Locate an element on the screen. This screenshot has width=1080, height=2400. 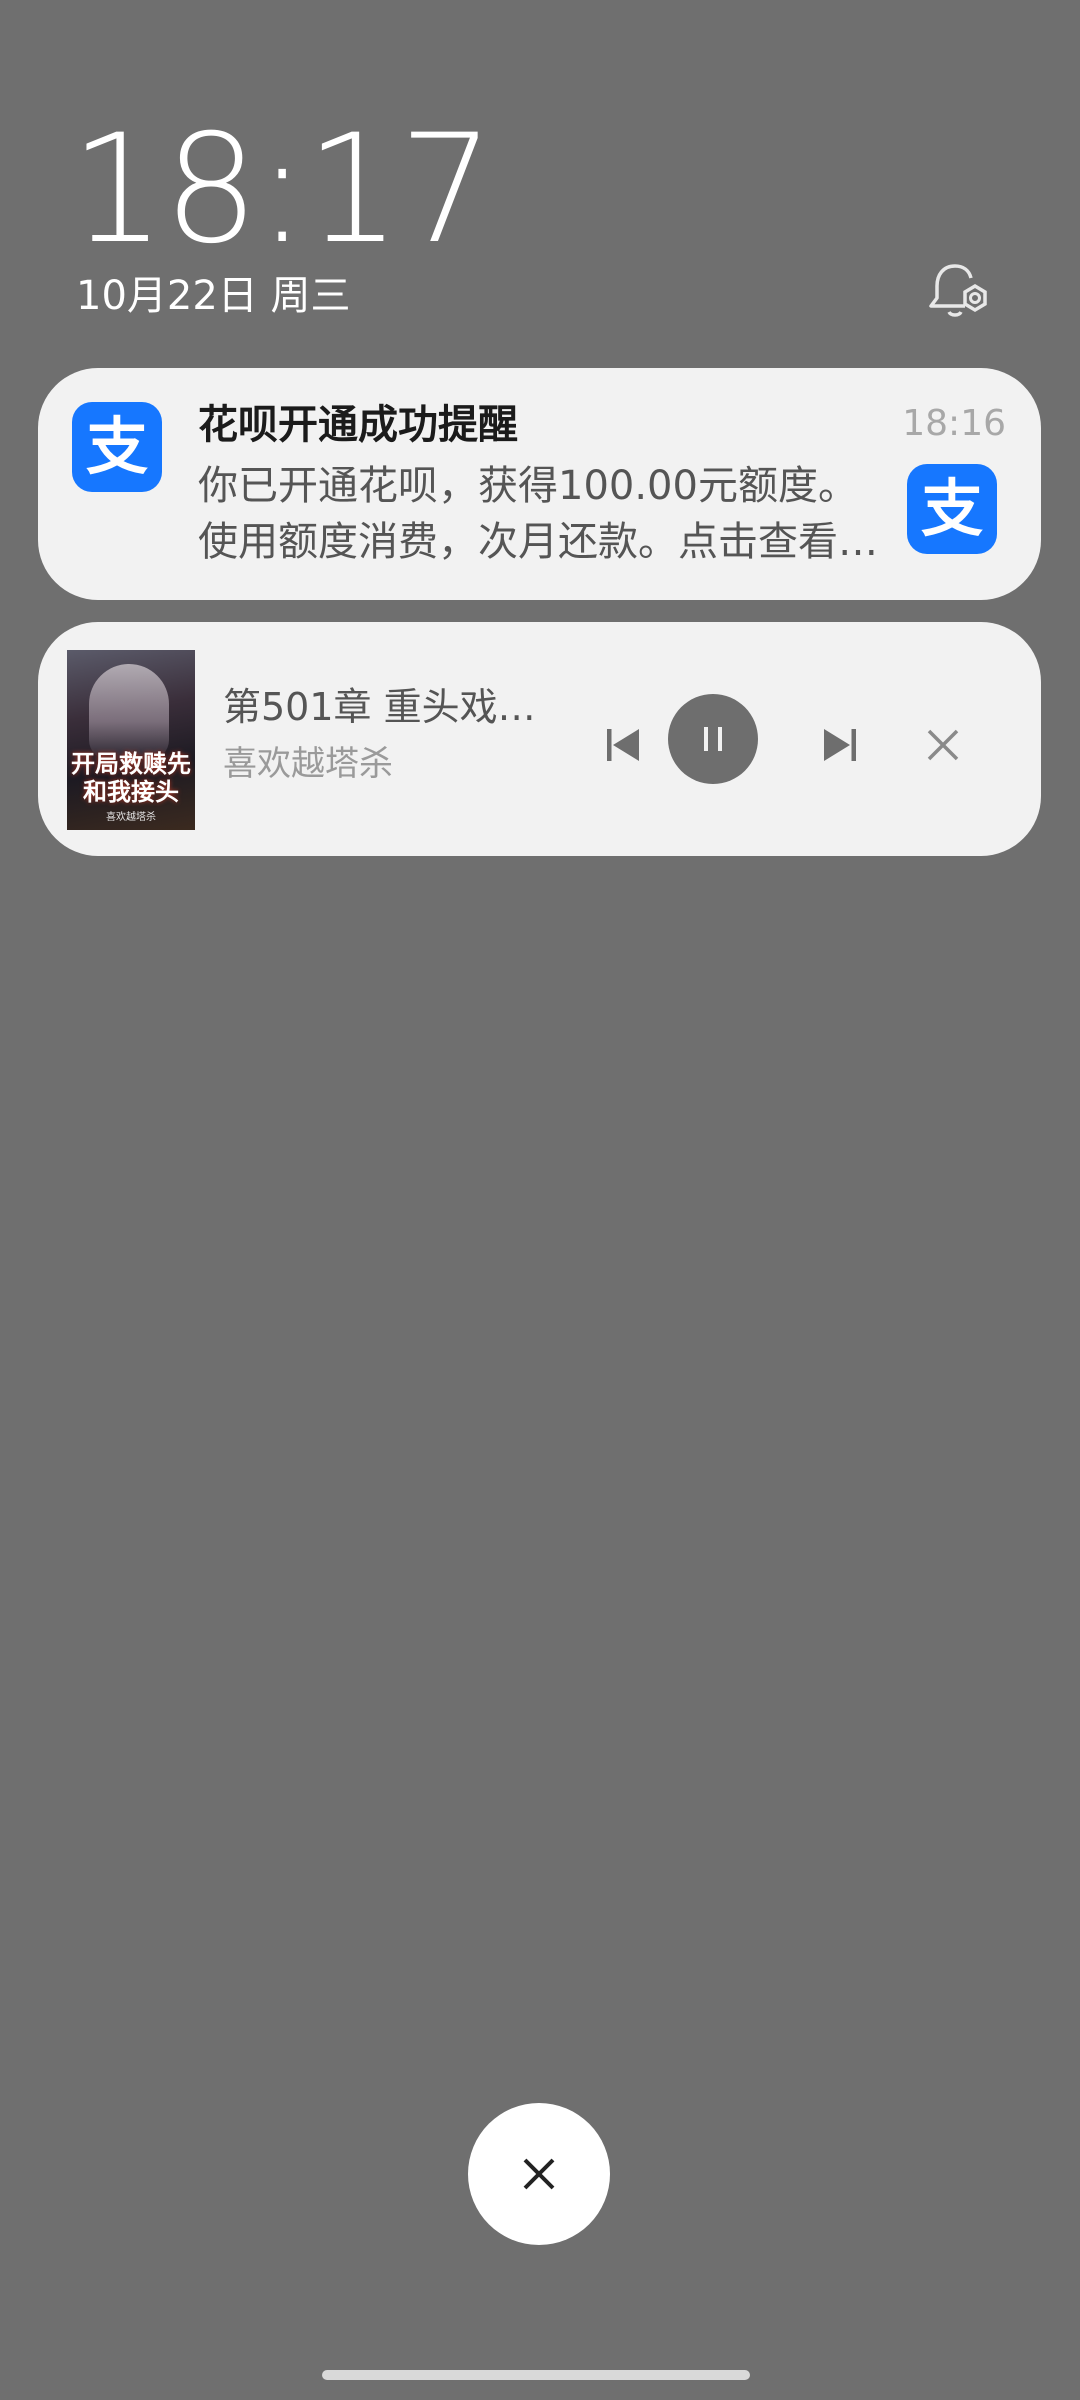
previous-button is located at coordinates (623, 745).